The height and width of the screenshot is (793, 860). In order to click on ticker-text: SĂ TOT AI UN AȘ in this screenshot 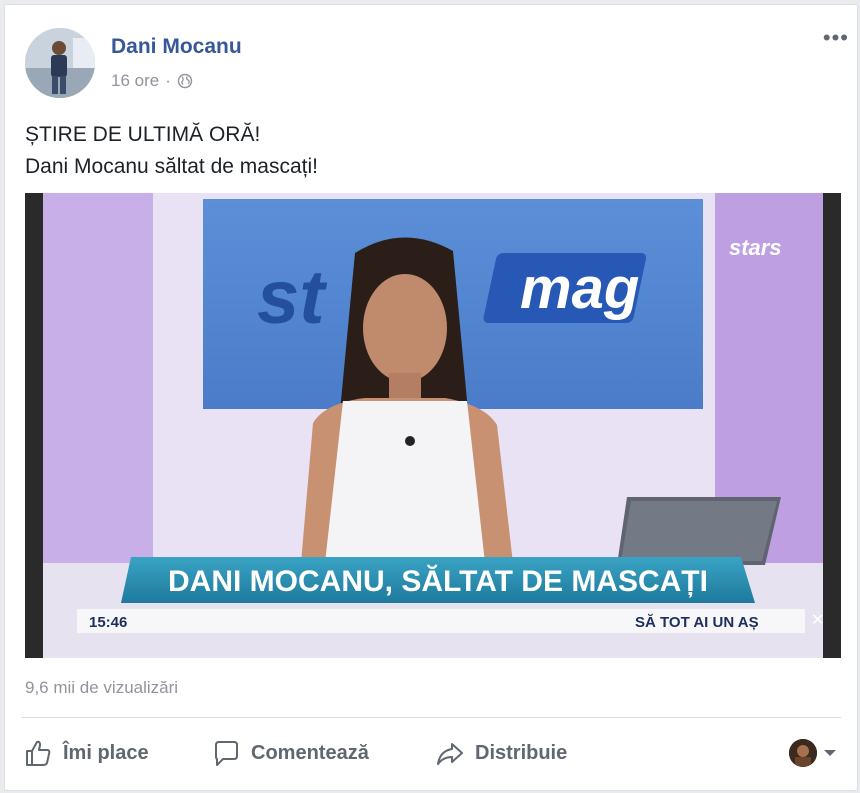, I will do `click(697, 622)`.